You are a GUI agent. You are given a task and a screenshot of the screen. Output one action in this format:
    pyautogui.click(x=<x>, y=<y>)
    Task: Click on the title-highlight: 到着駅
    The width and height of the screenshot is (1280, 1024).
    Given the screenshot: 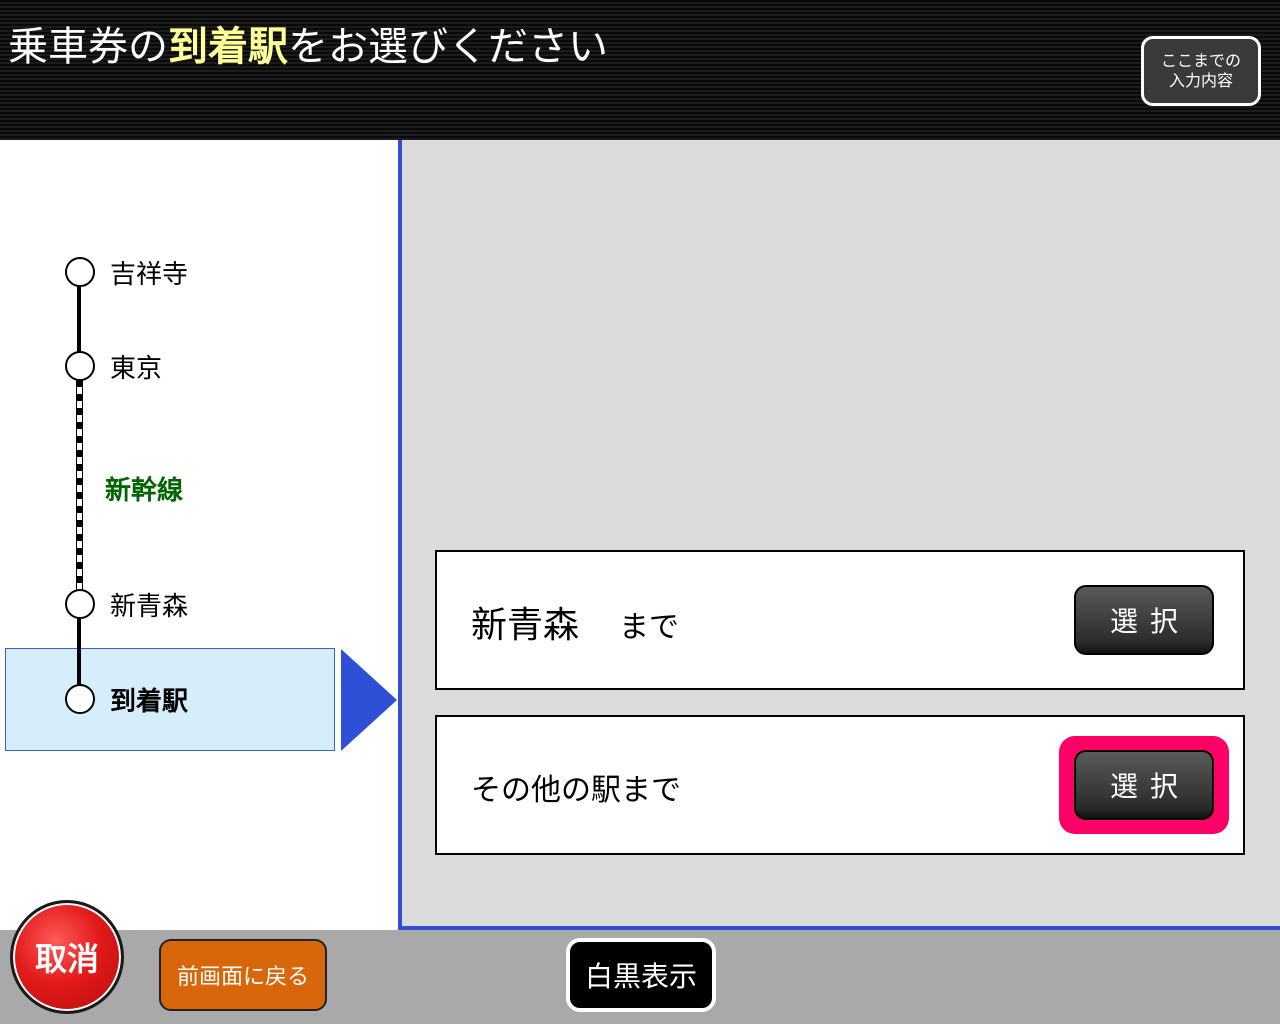 What is the action you would take?
    pyautogui.click(x=228, y=47)
    